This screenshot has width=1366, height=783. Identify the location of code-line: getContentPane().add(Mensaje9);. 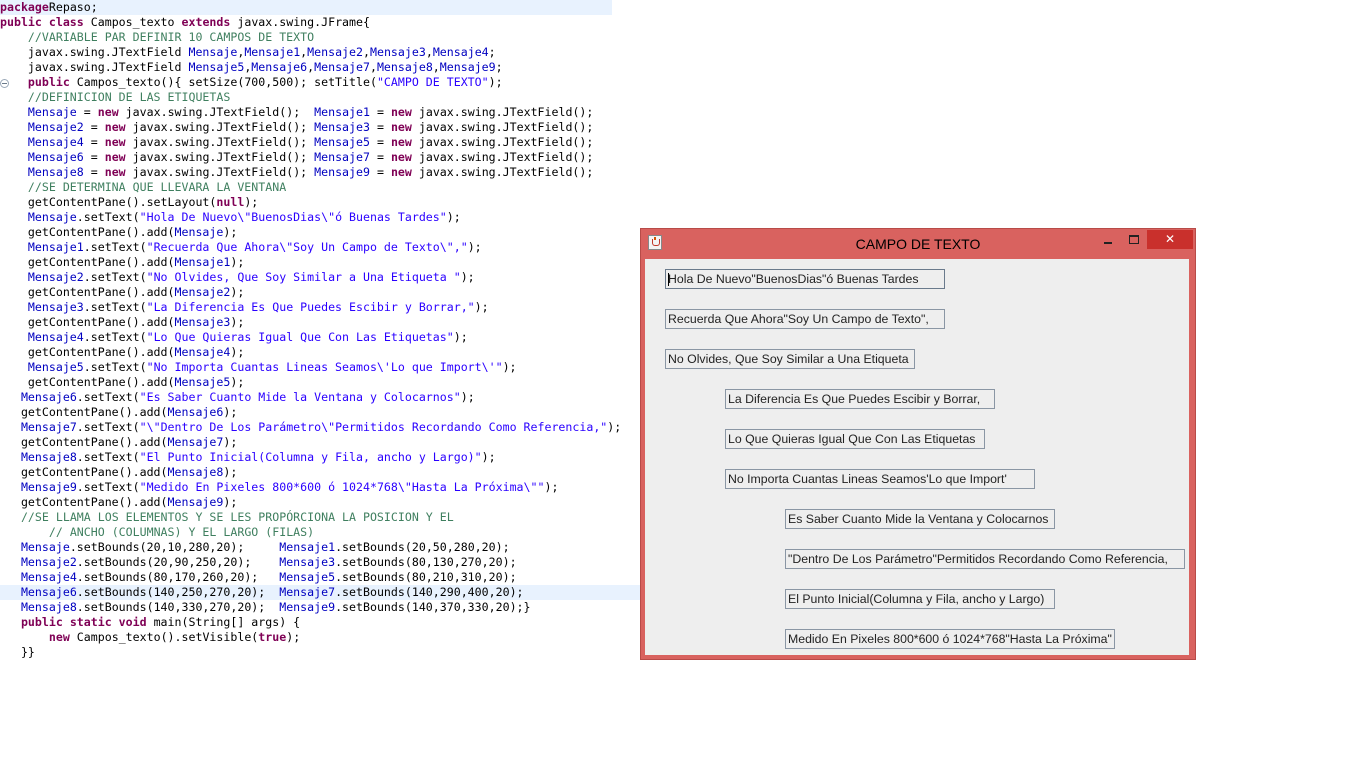
(320, 502).